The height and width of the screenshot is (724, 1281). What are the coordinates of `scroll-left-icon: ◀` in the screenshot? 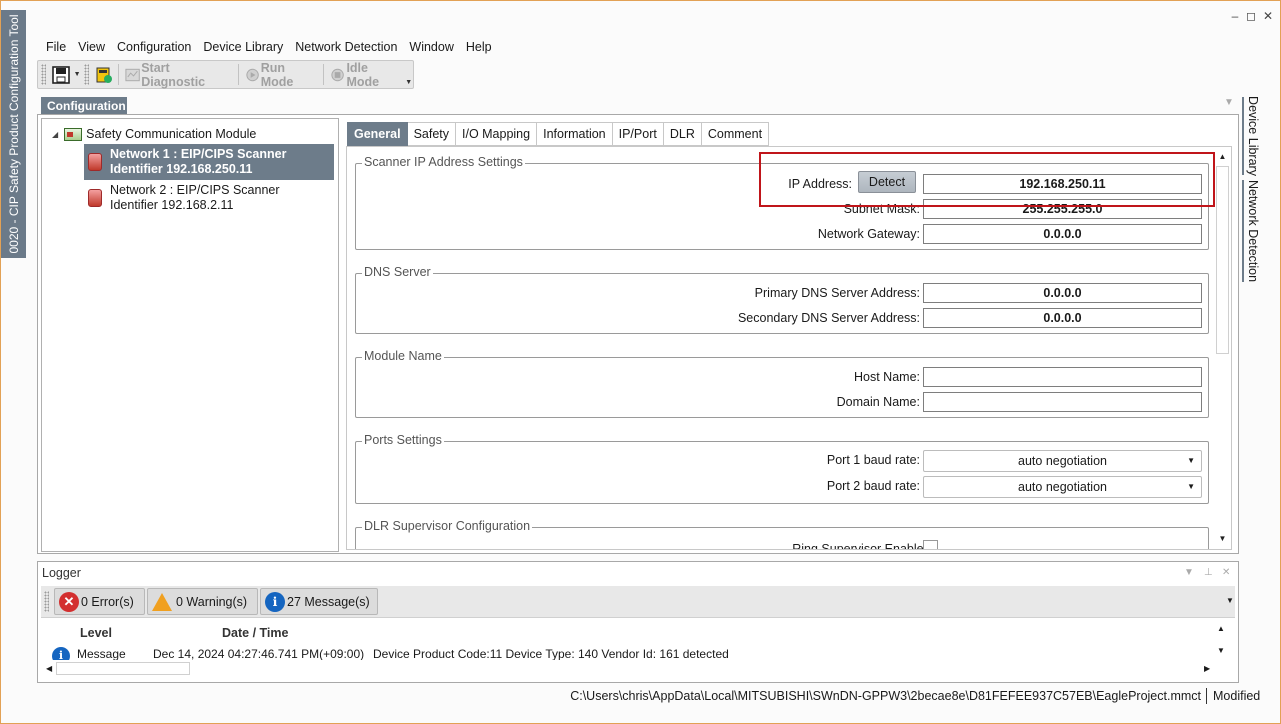 It's located at (49, 668).